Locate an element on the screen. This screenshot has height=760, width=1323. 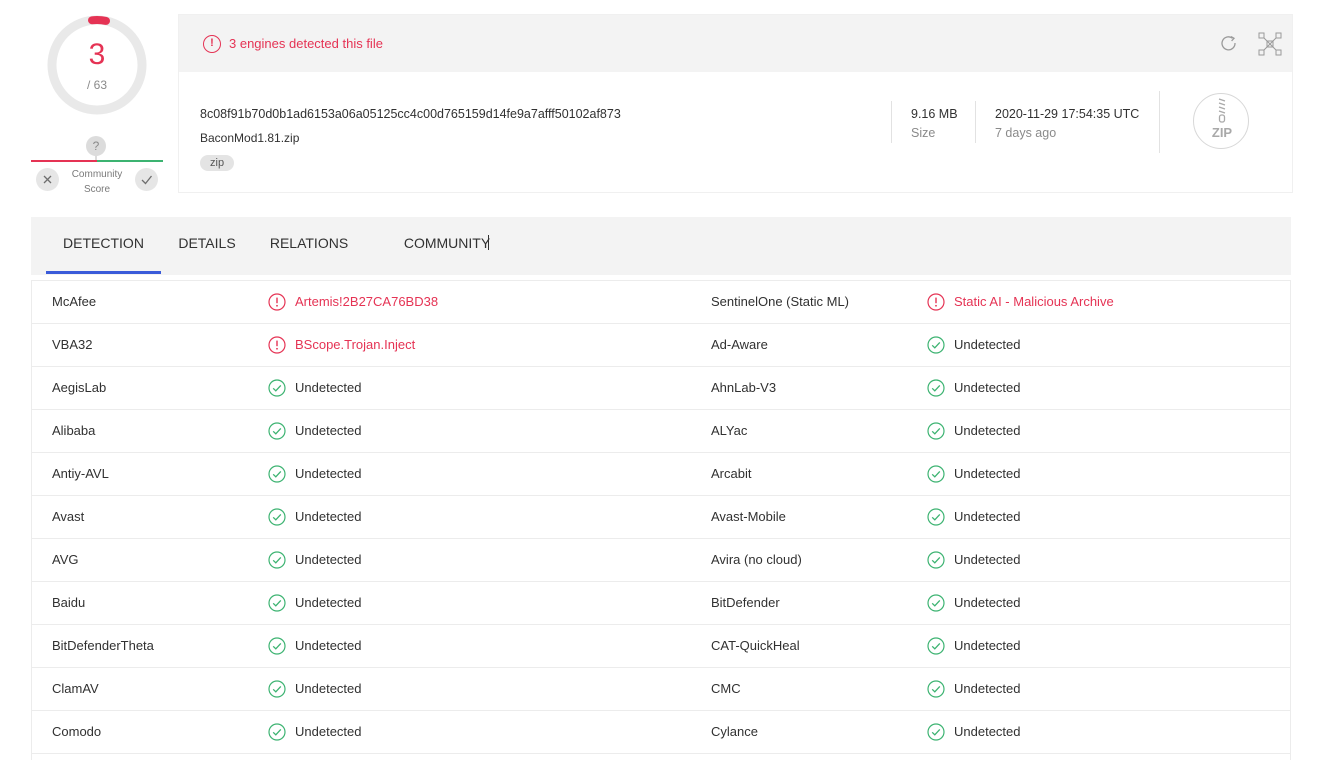
detection-count: 3 is located at coordinates (97, 54).